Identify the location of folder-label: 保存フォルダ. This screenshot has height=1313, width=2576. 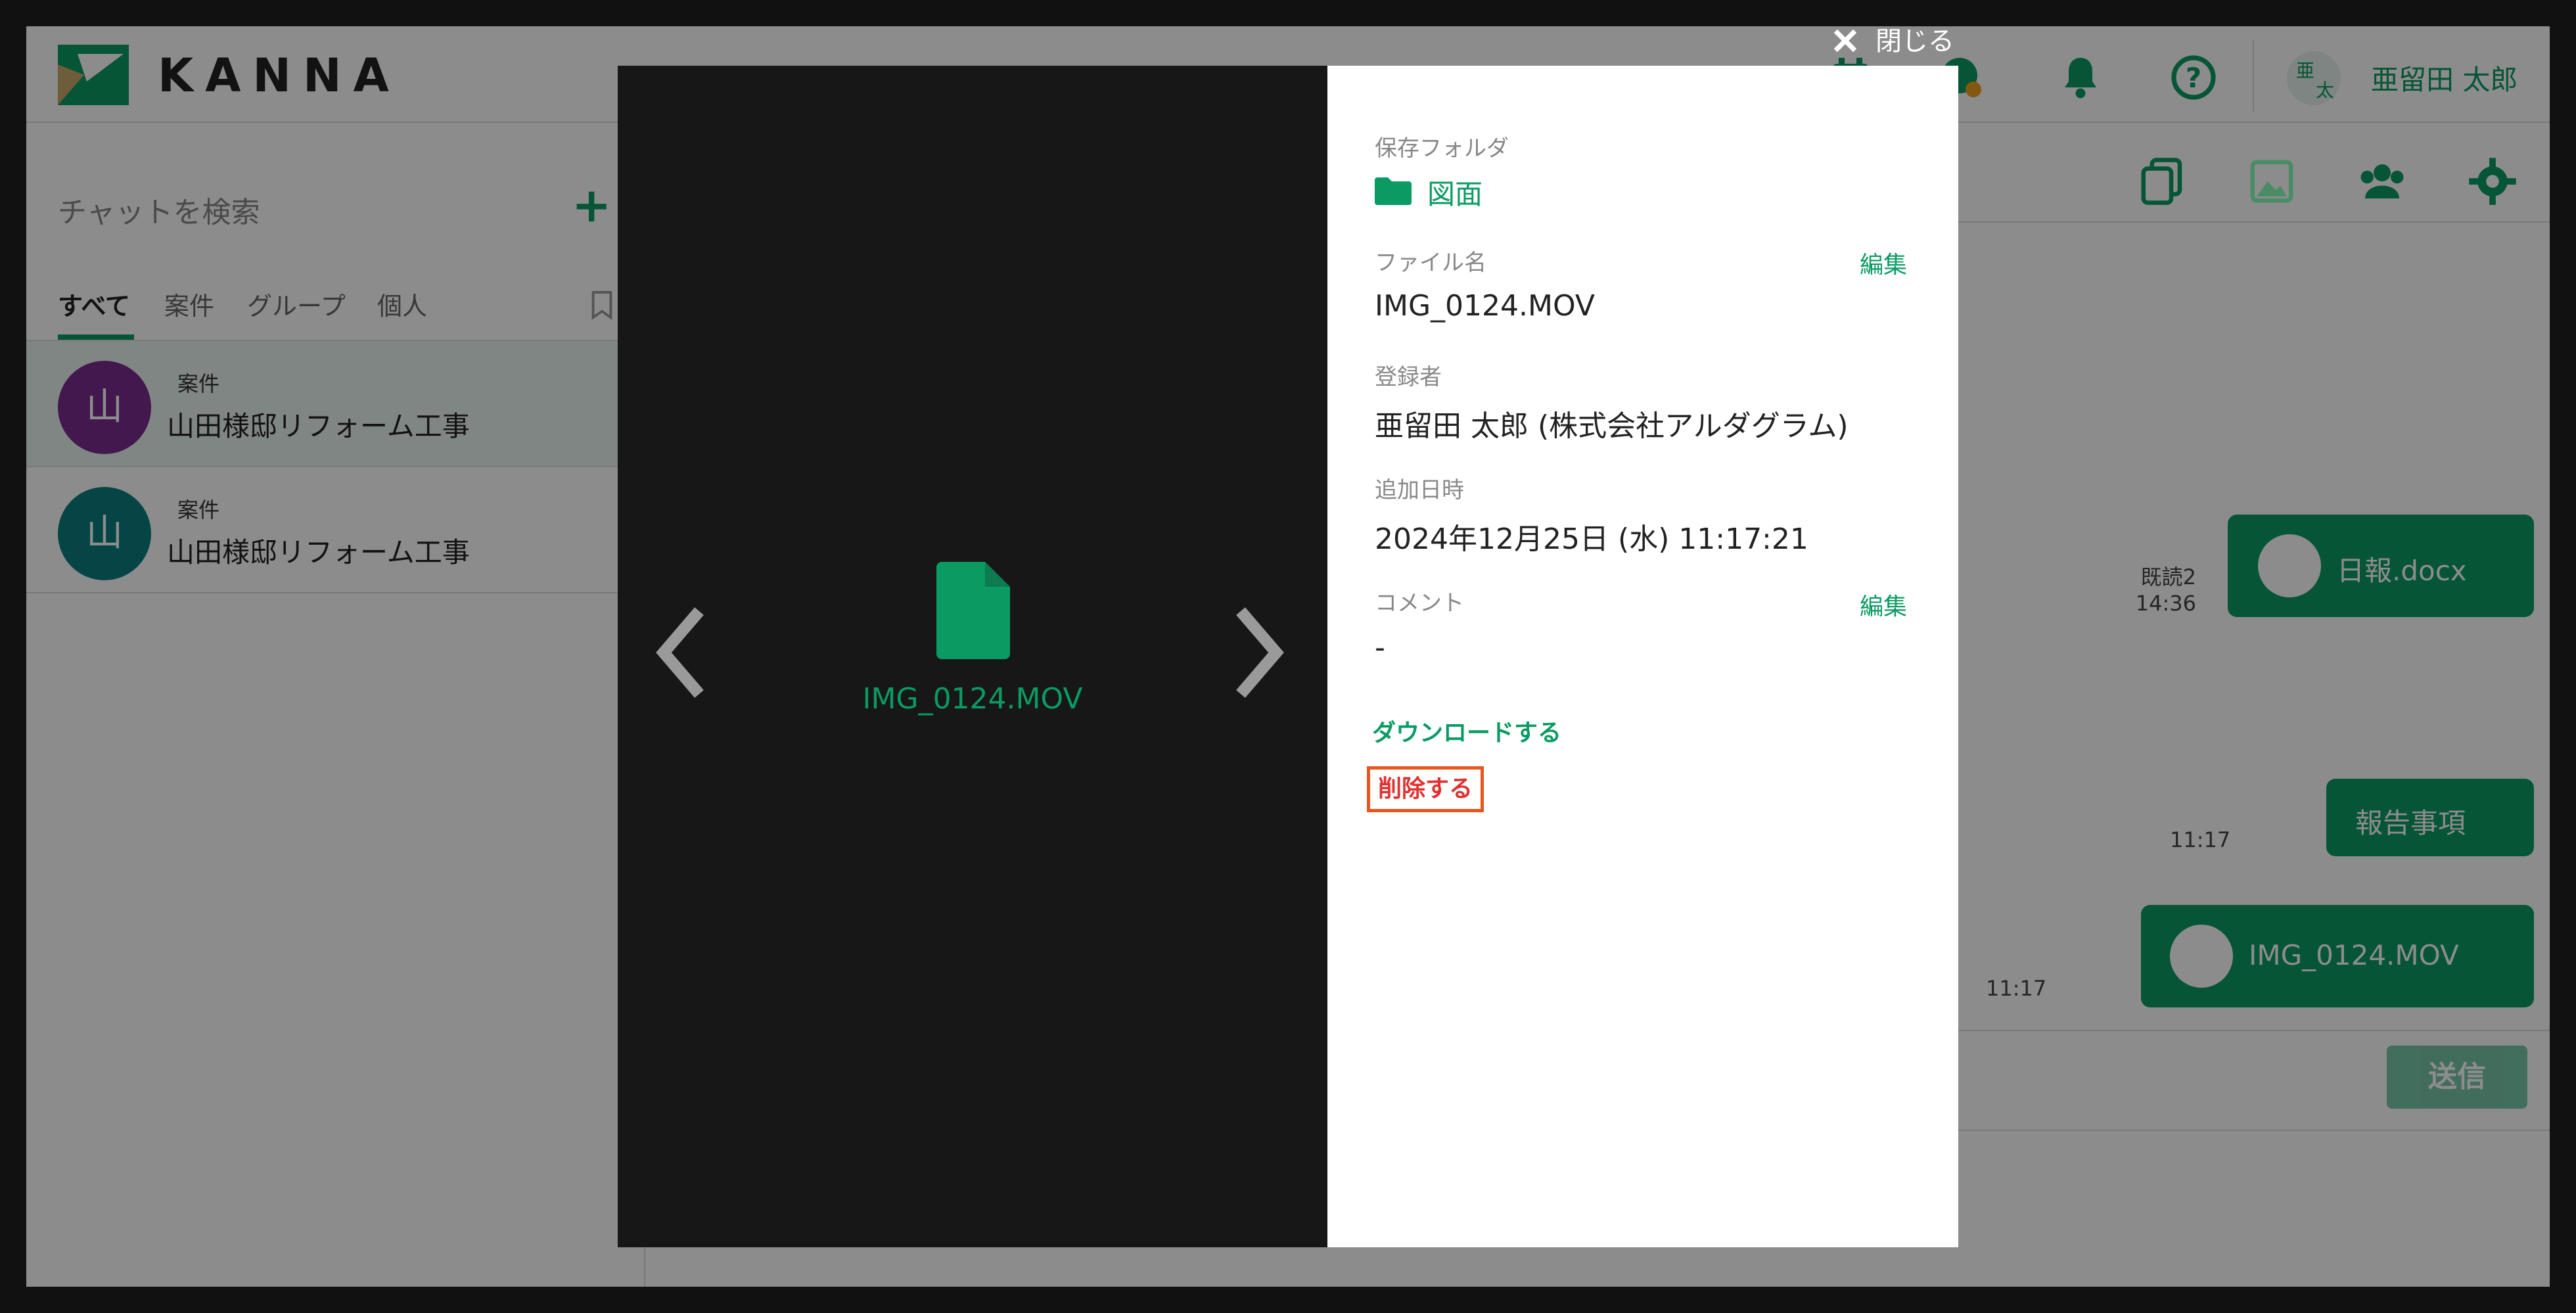
(1442, 148).